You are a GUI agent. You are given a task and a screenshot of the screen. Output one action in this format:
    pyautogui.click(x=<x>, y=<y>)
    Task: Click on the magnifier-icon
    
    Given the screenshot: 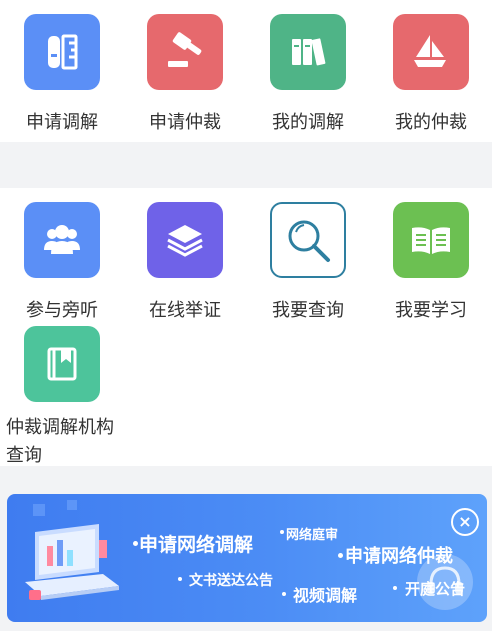 What is the action you would take?
    pyautogui.click(x=308, y=240)
    